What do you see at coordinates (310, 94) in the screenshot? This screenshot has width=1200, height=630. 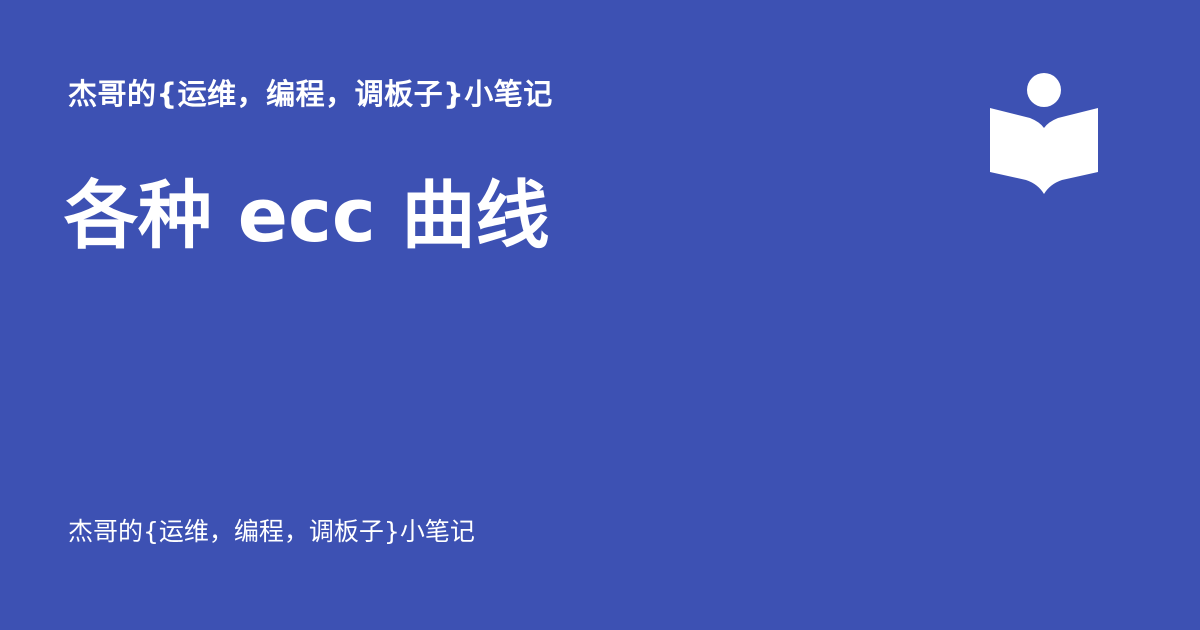 I see `site-name-header: 杰哥的{运维，编程，调板子}小笔记` at bounding box center [310, 94].